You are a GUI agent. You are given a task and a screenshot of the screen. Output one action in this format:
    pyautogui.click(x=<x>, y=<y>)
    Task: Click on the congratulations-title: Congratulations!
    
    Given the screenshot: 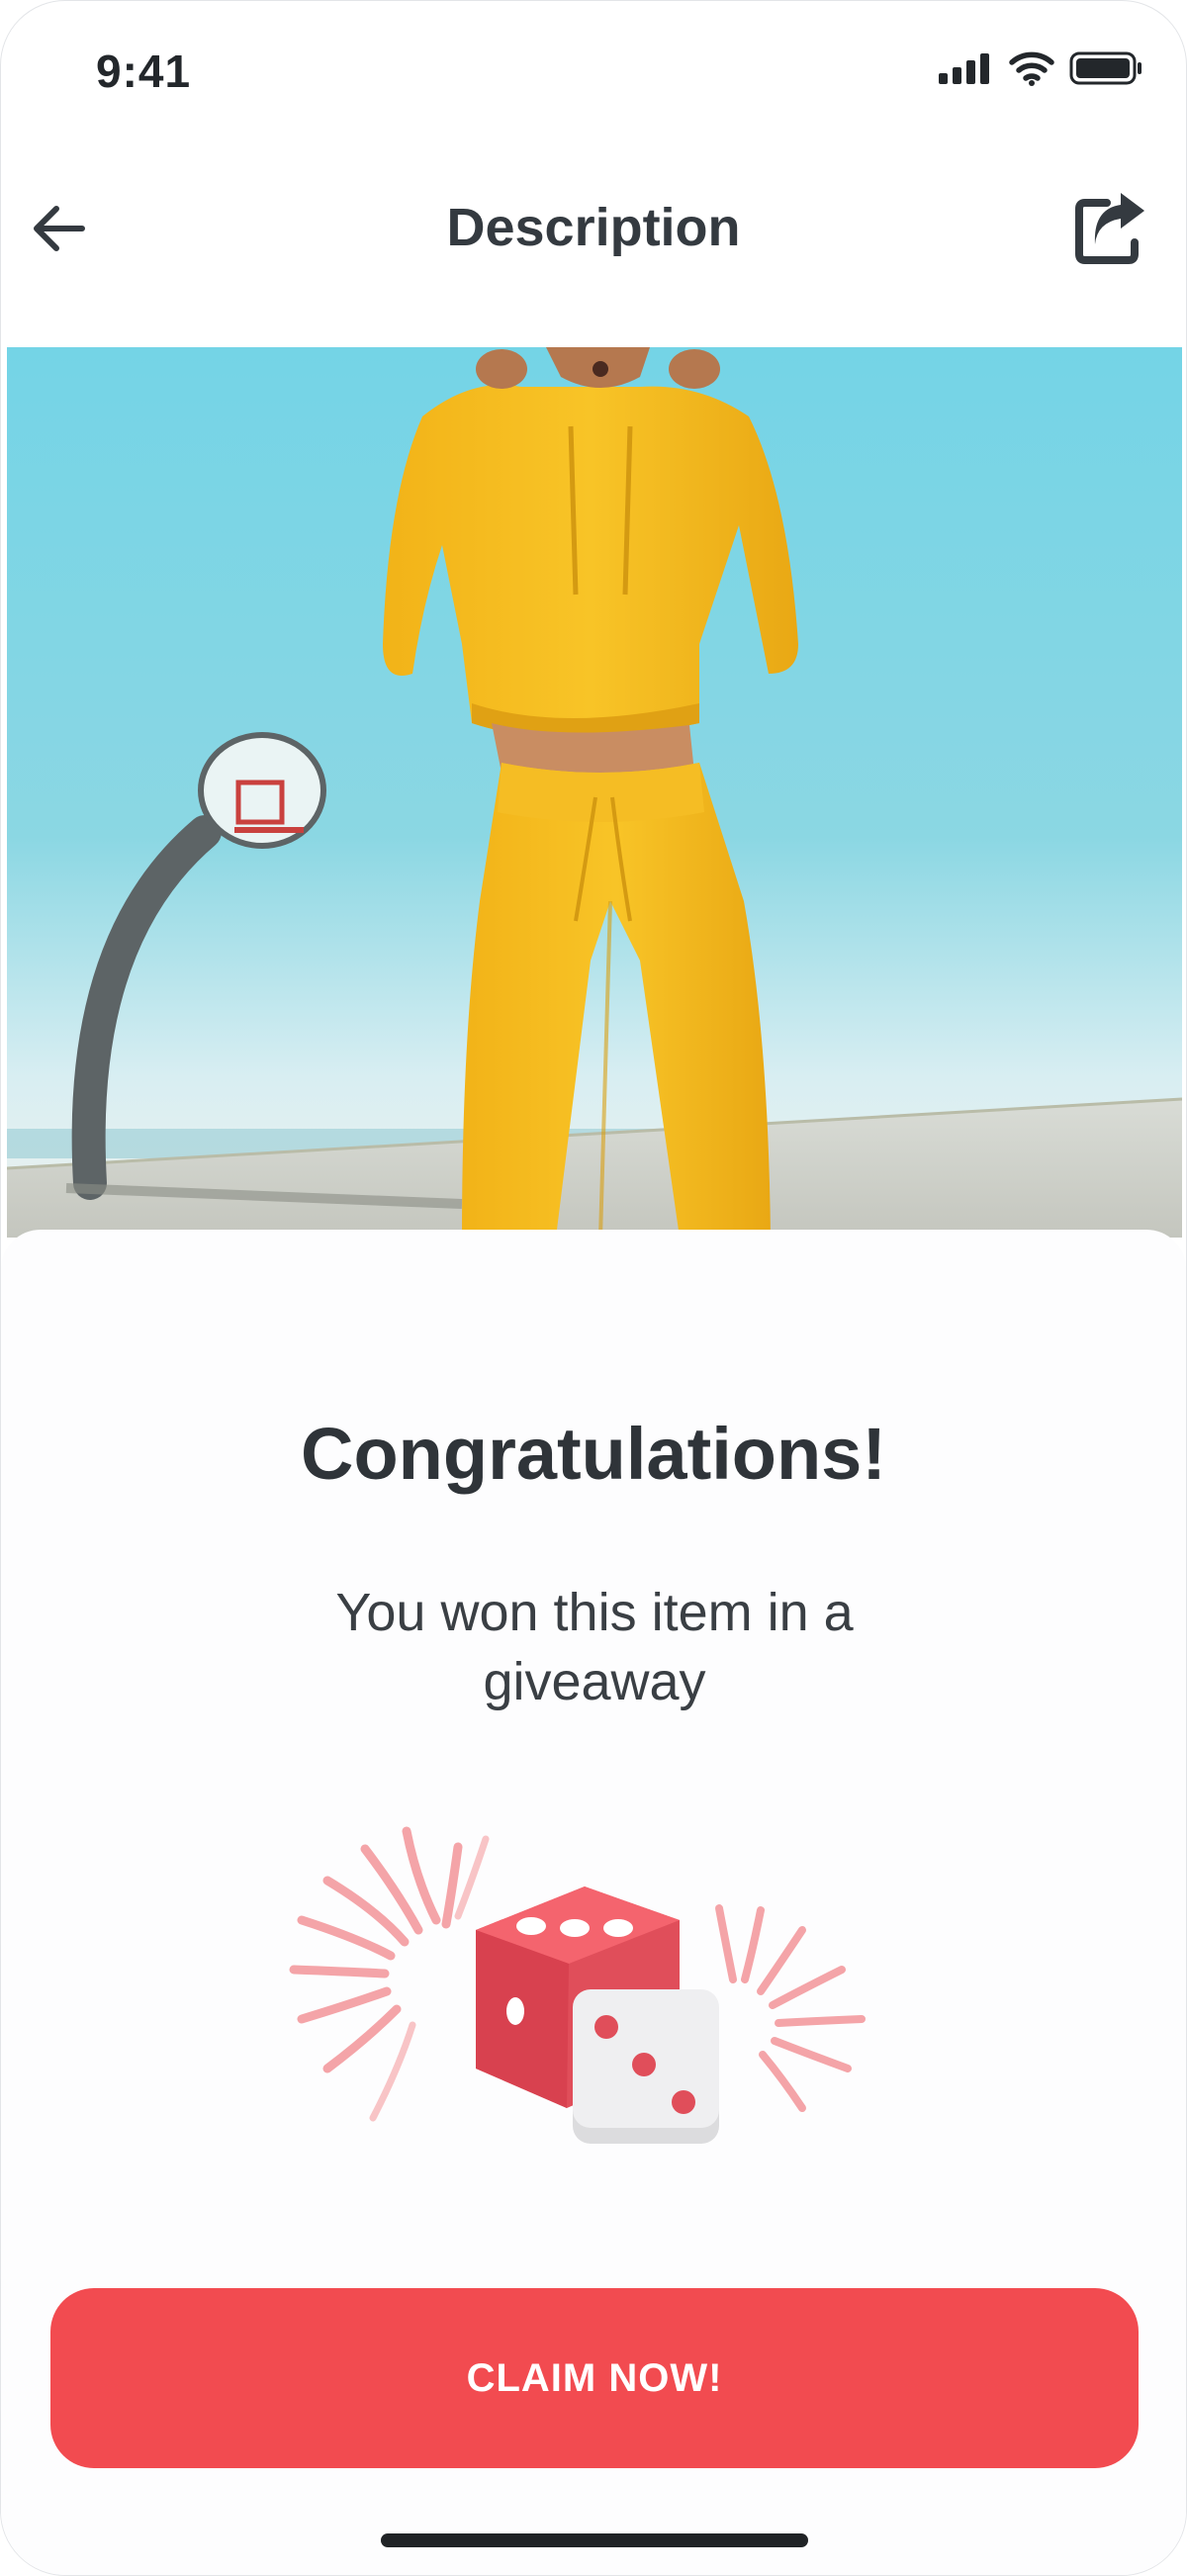 What is the action you would take?
    pyautogui.click(x=593, y=1454)
    